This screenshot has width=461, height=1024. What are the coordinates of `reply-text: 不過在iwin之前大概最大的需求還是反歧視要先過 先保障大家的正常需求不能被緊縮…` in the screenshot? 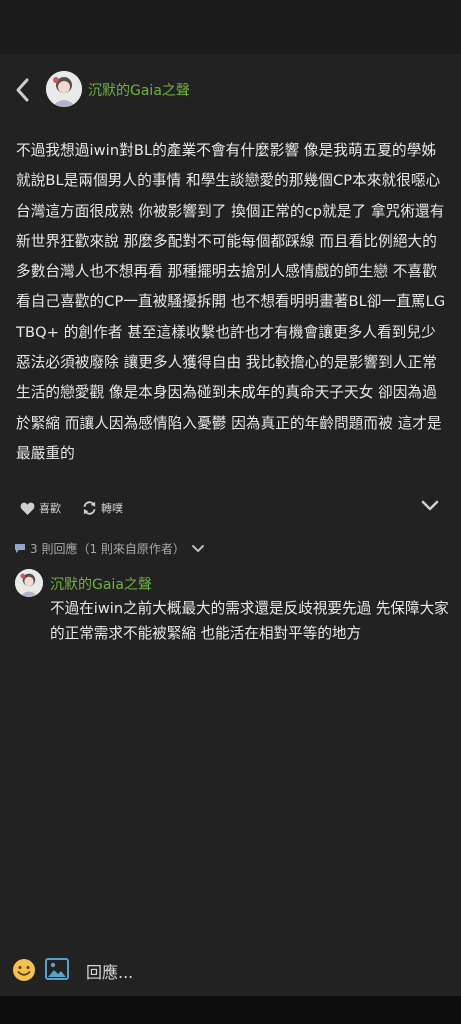 It's located at (249, 621).